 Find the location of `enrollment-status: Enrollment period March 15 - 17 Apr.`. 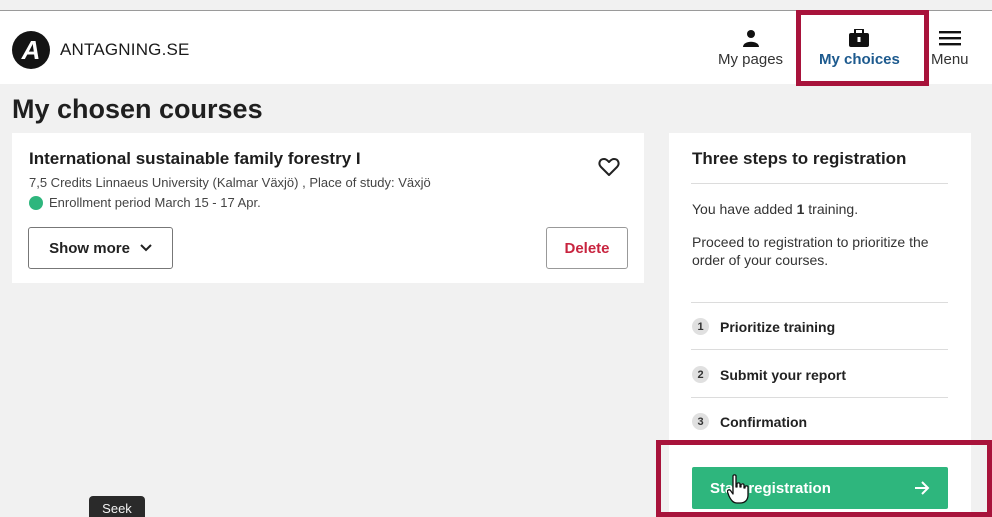

enrollment-status: Enrollment period March 15 - 17 Apr. is located at coordinates (145, 202).